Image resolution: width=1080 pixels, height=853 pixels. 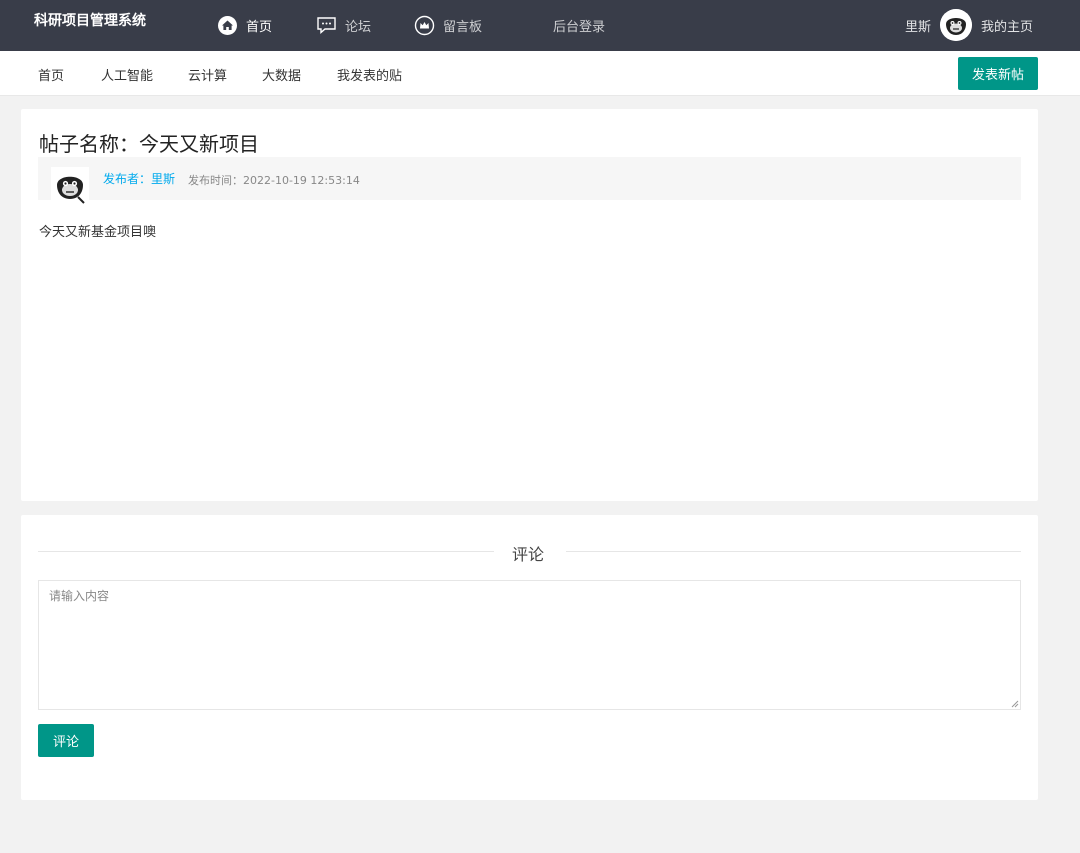 I want to click on comment-heading: 评论, so click(x=529, y=552).